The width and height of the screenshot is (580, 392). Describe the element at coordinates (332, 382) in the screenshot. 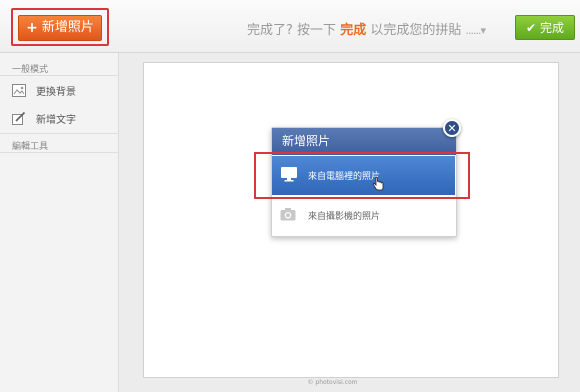

I see `watermark: © photovisi.com` at that location.